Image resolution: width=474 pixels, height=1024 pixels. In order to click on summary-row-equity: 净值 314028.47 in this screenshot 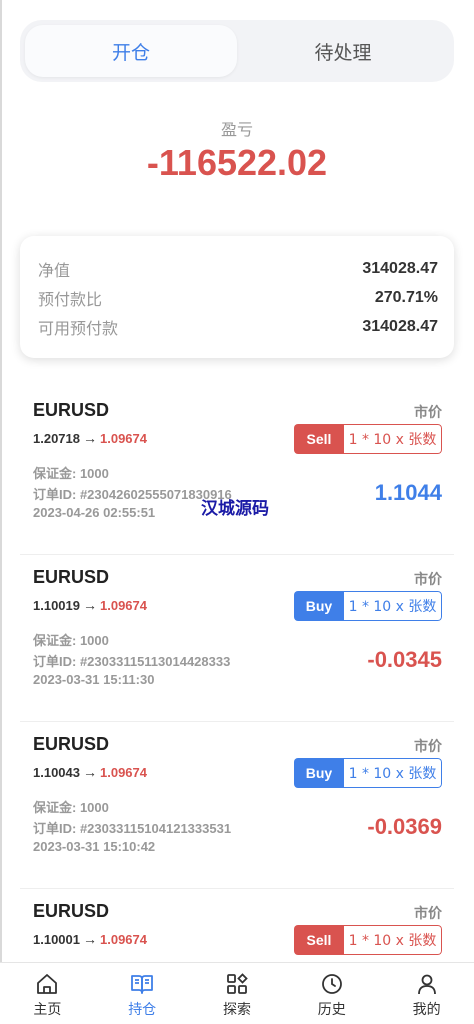, I will do `click(238, 268)`.